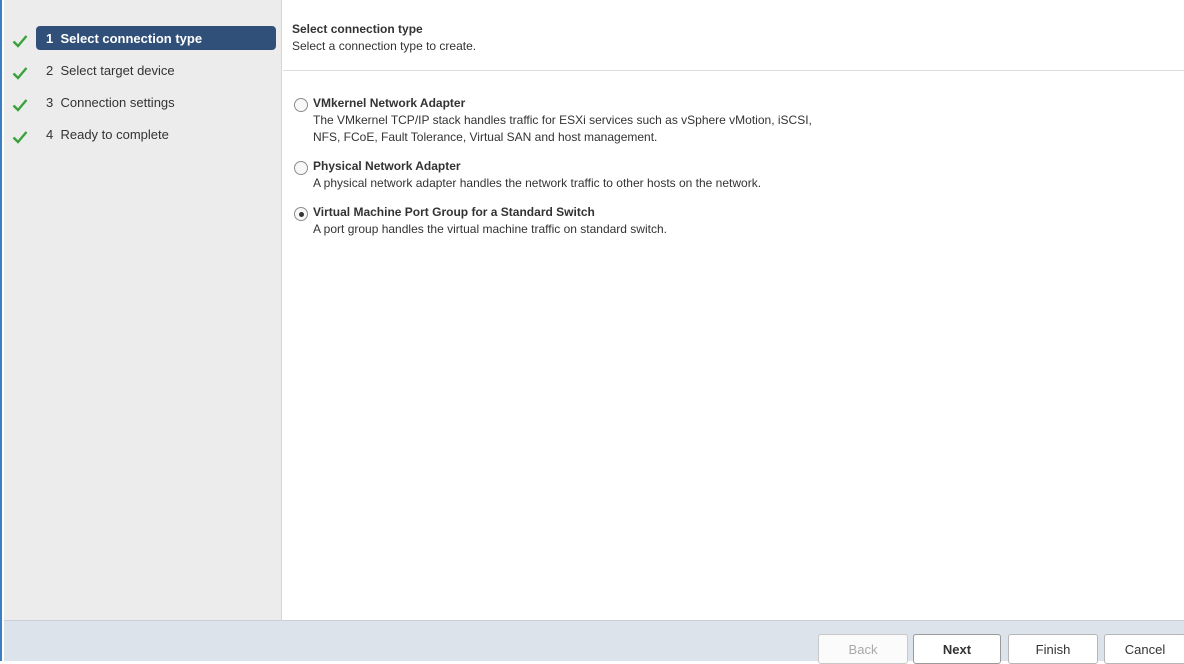 The height and width of the screenshot is (664, 1184). I want to click on step-label: Select connection type, so click(131, 38).